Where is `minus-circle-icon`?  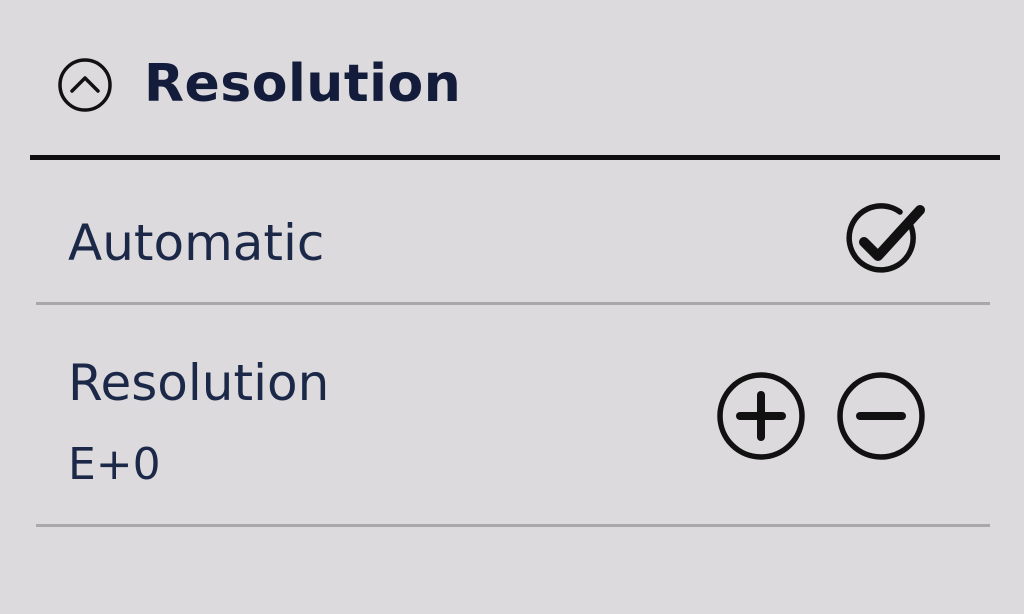 minus-circle-icon is located at coordinates (881, 416).